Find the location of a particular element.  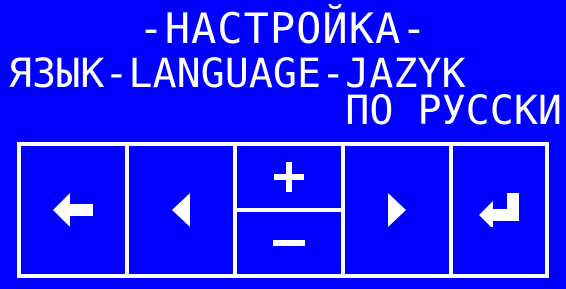

minus-key is located at coordinates (289, 243).